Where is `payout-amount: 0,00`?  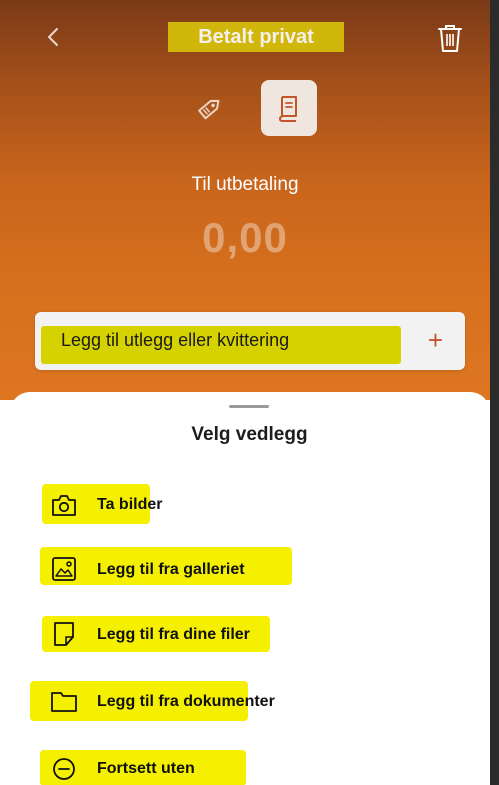 payout-amount: 0,00 is located at coordinates (245, 237).